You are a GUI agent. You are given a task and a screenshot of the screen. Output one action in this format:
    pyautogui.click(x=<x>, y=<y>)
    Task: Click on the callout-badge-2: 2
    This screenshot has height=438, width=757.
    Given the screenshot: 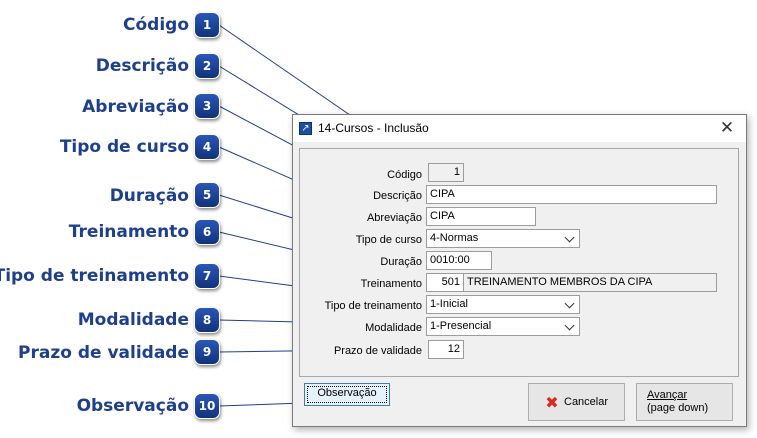 What is the action you would take?
    pyautogui.click(x=207, y=66)
    